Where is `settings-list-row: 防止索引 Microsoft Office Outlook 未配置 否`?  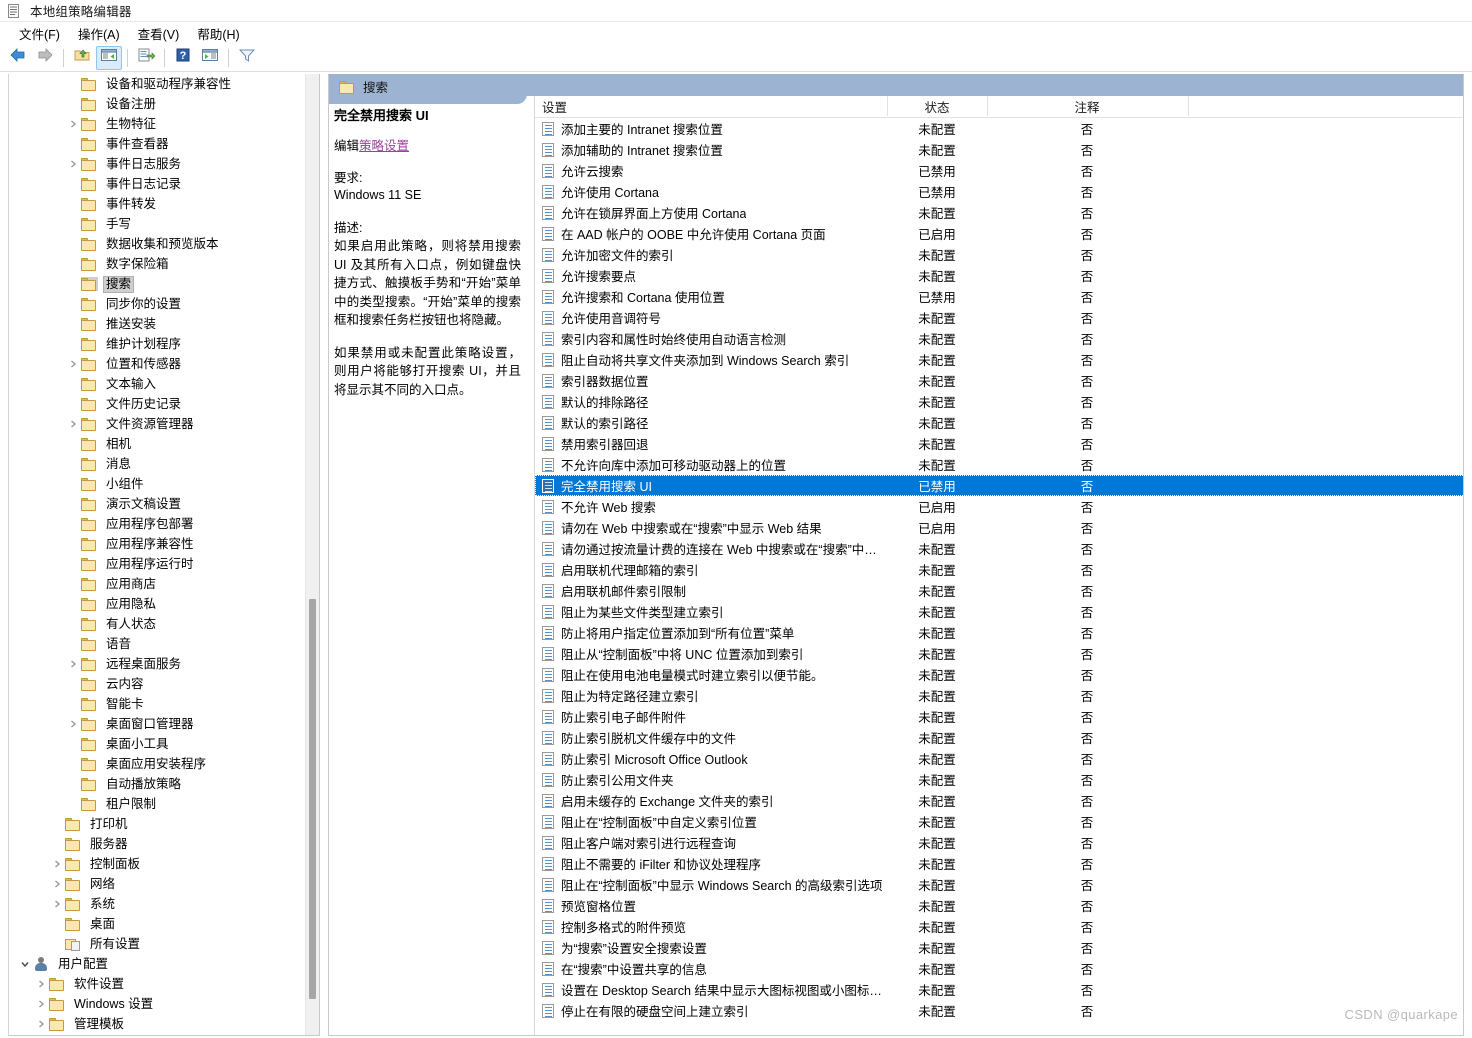 settings-list-row: 防止索引 Microsoft Office Outlook 未配置 否 is located at coordinates (999, 758).